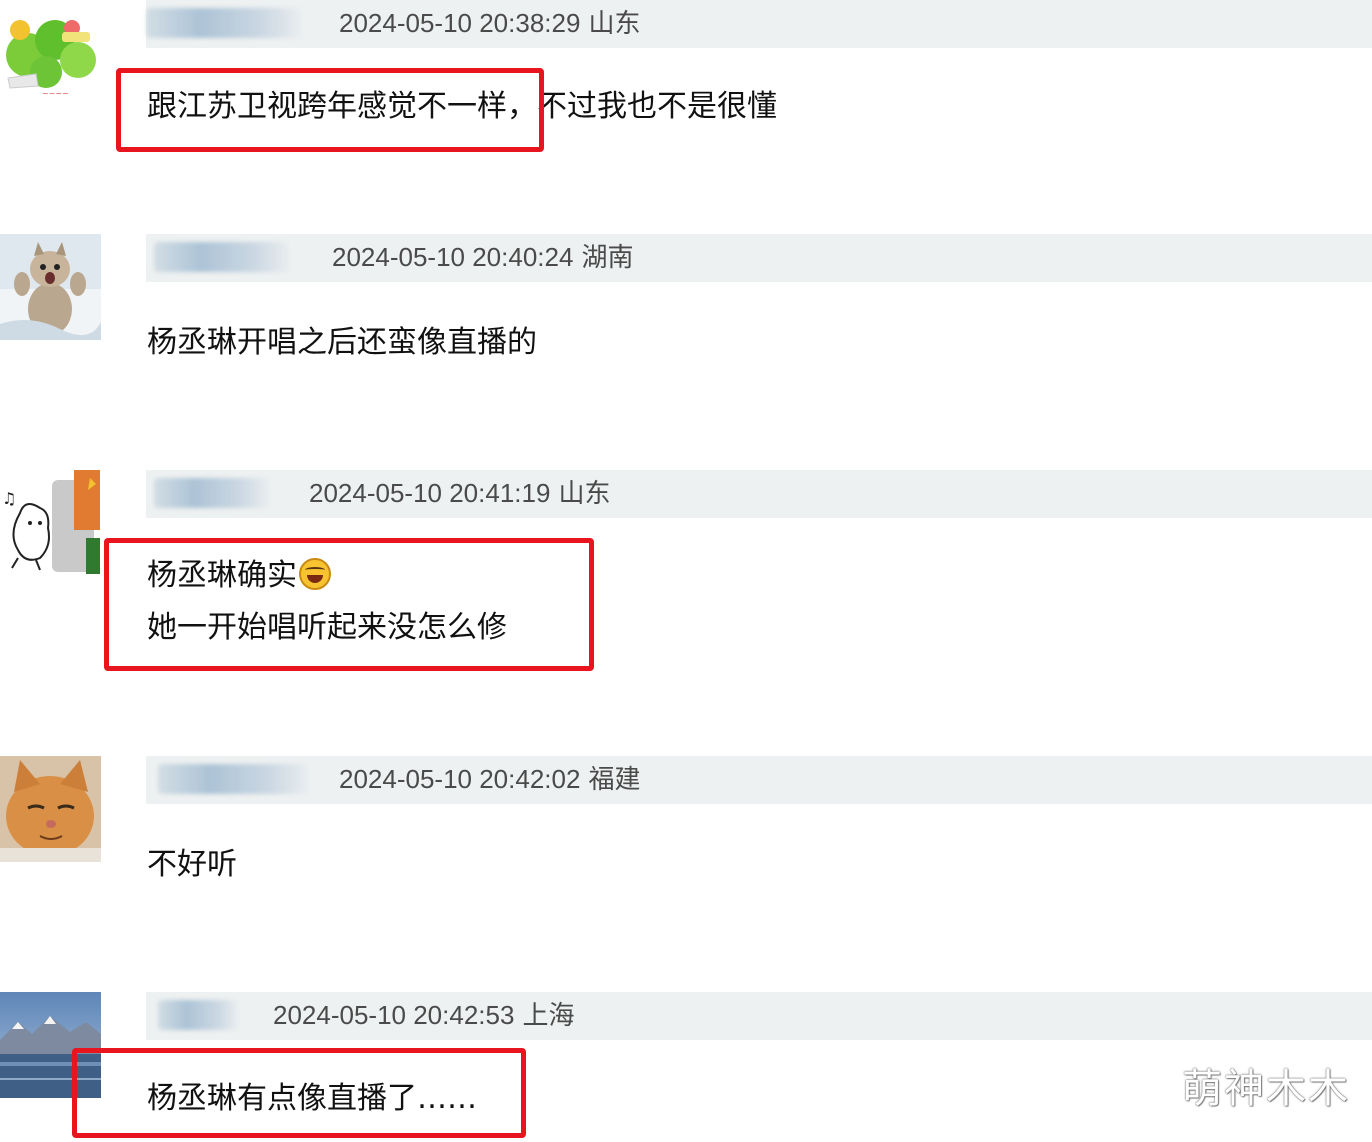  What do you see at coordinates (759, 1016) in the screenshot?
I see `comment-header: 2024-05-10 20:42:53 上海` at bounding box center [759, 1016].